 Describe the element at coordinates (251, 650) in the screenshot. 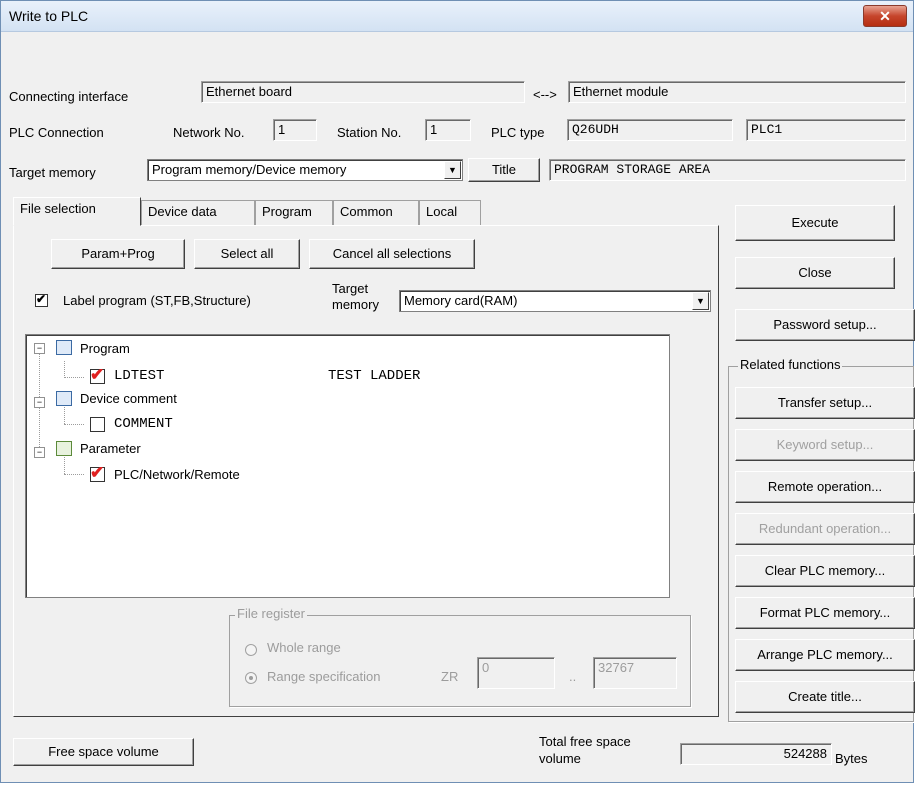

I see `whole-range-radio` at that location.